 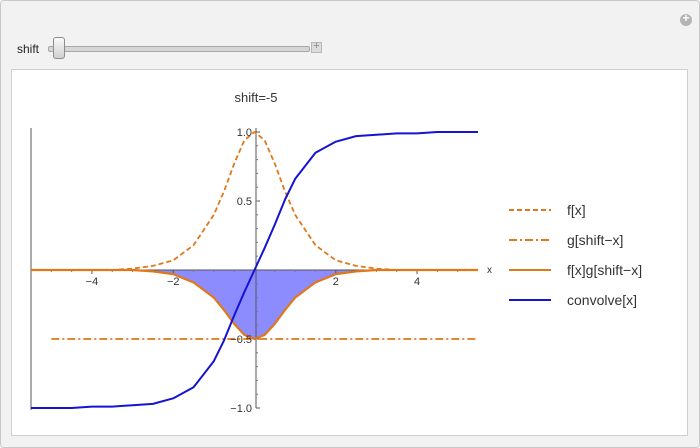 What do you see at coordinates (92, 282) in the screenshot?
I see `x-tick-label: −4` at bounding box center [92, 282].